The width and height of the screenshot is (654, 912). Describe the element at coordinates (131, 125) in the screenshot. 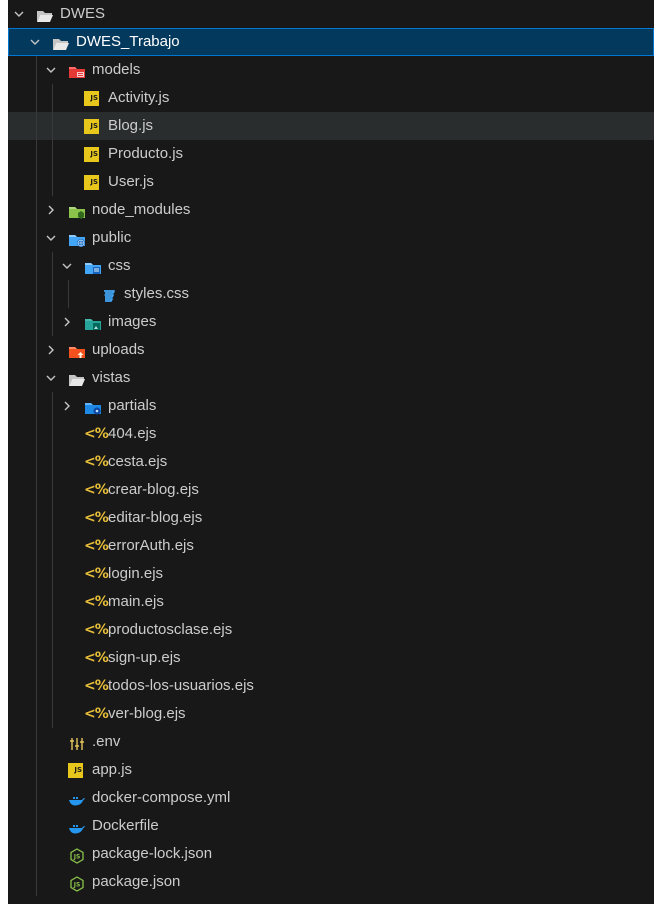

I see `tree-item-label: Blog.js` at that location.